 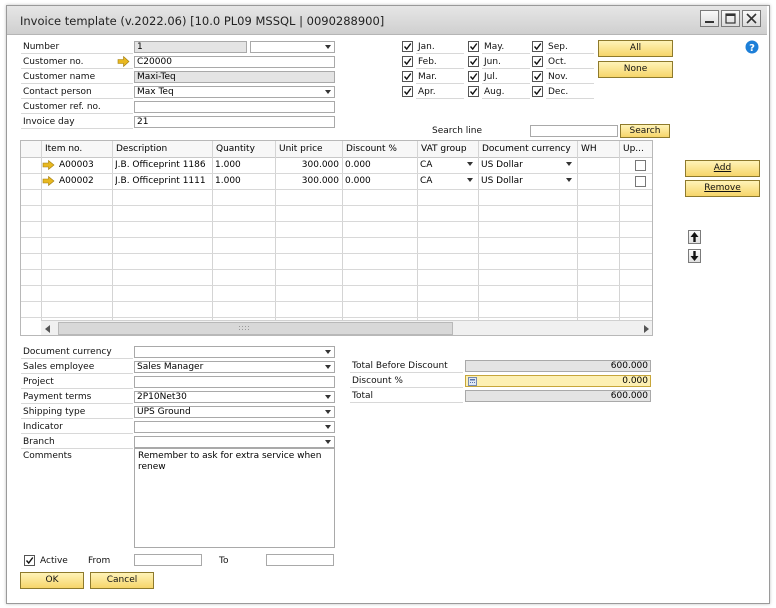 What do you see at coordinates (84, 165) in the screenshot?
I see `grid-cell-item: A00003` at bounding box center [84, 165].